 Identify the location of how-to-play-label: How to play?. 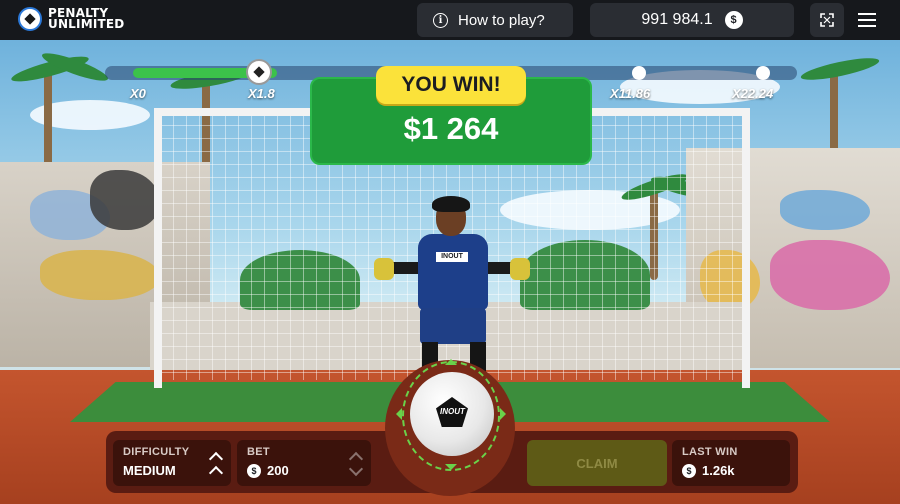
(501, 20).